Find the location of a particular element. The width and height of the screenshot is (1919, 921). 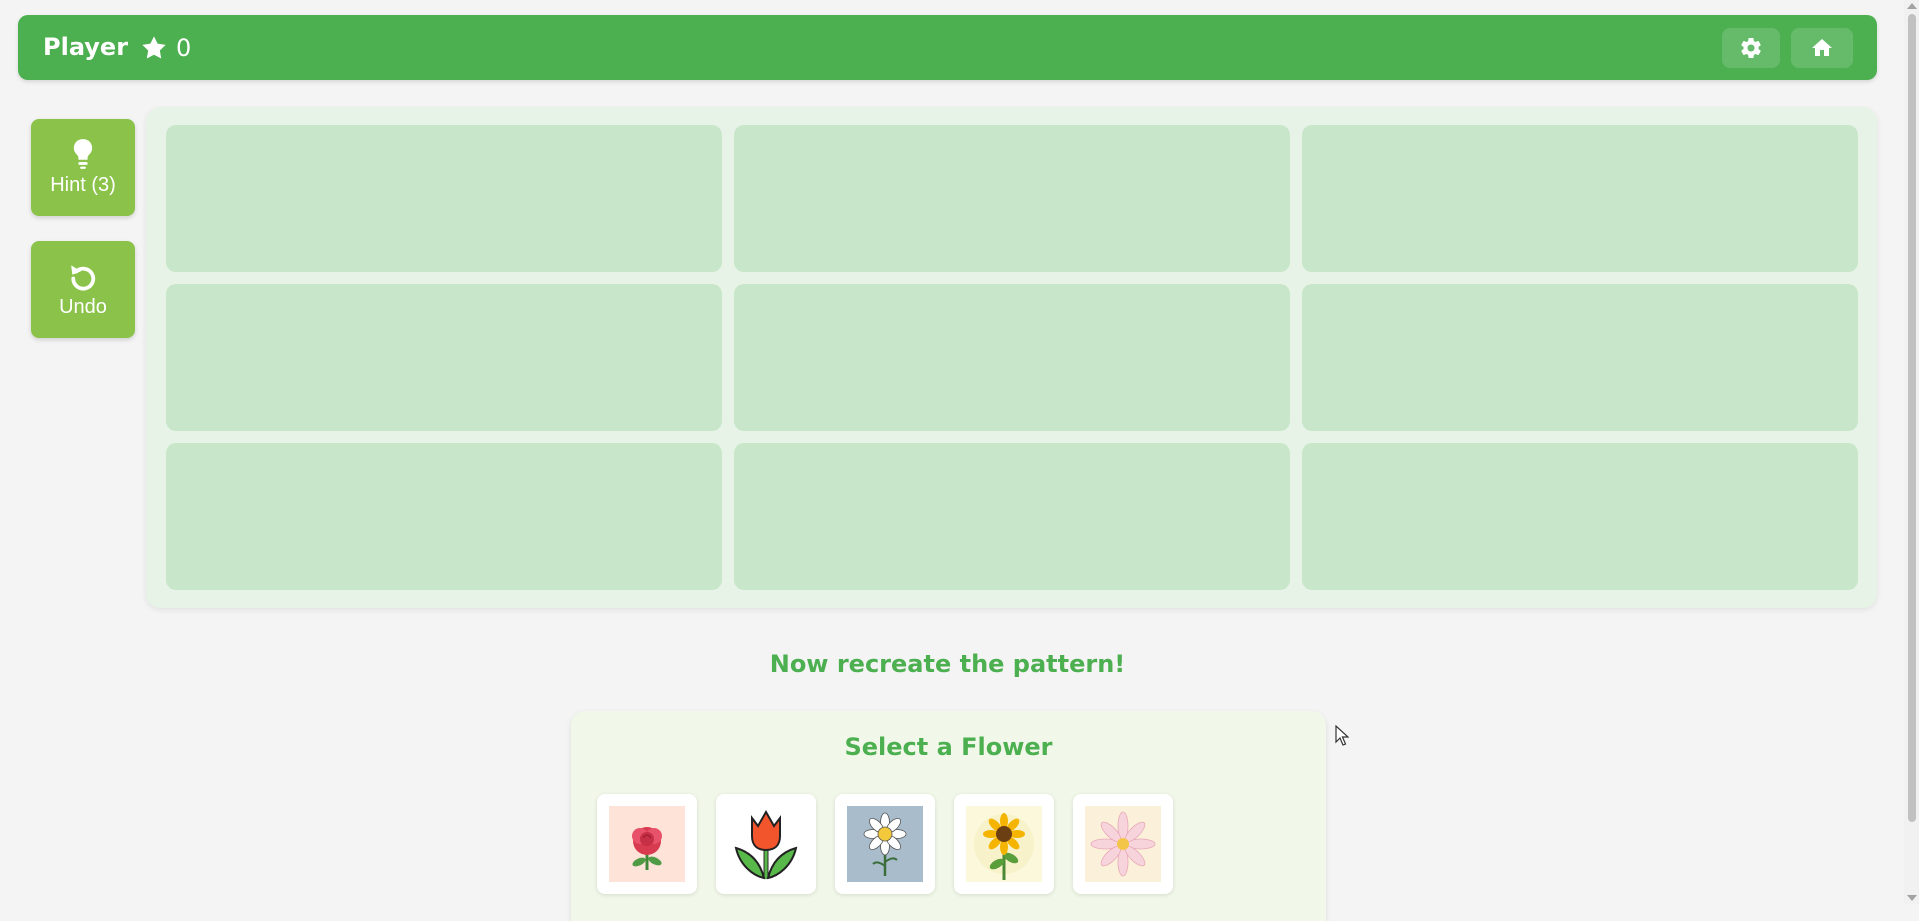

undo-label: Undo is located at coordinates (83, 307).